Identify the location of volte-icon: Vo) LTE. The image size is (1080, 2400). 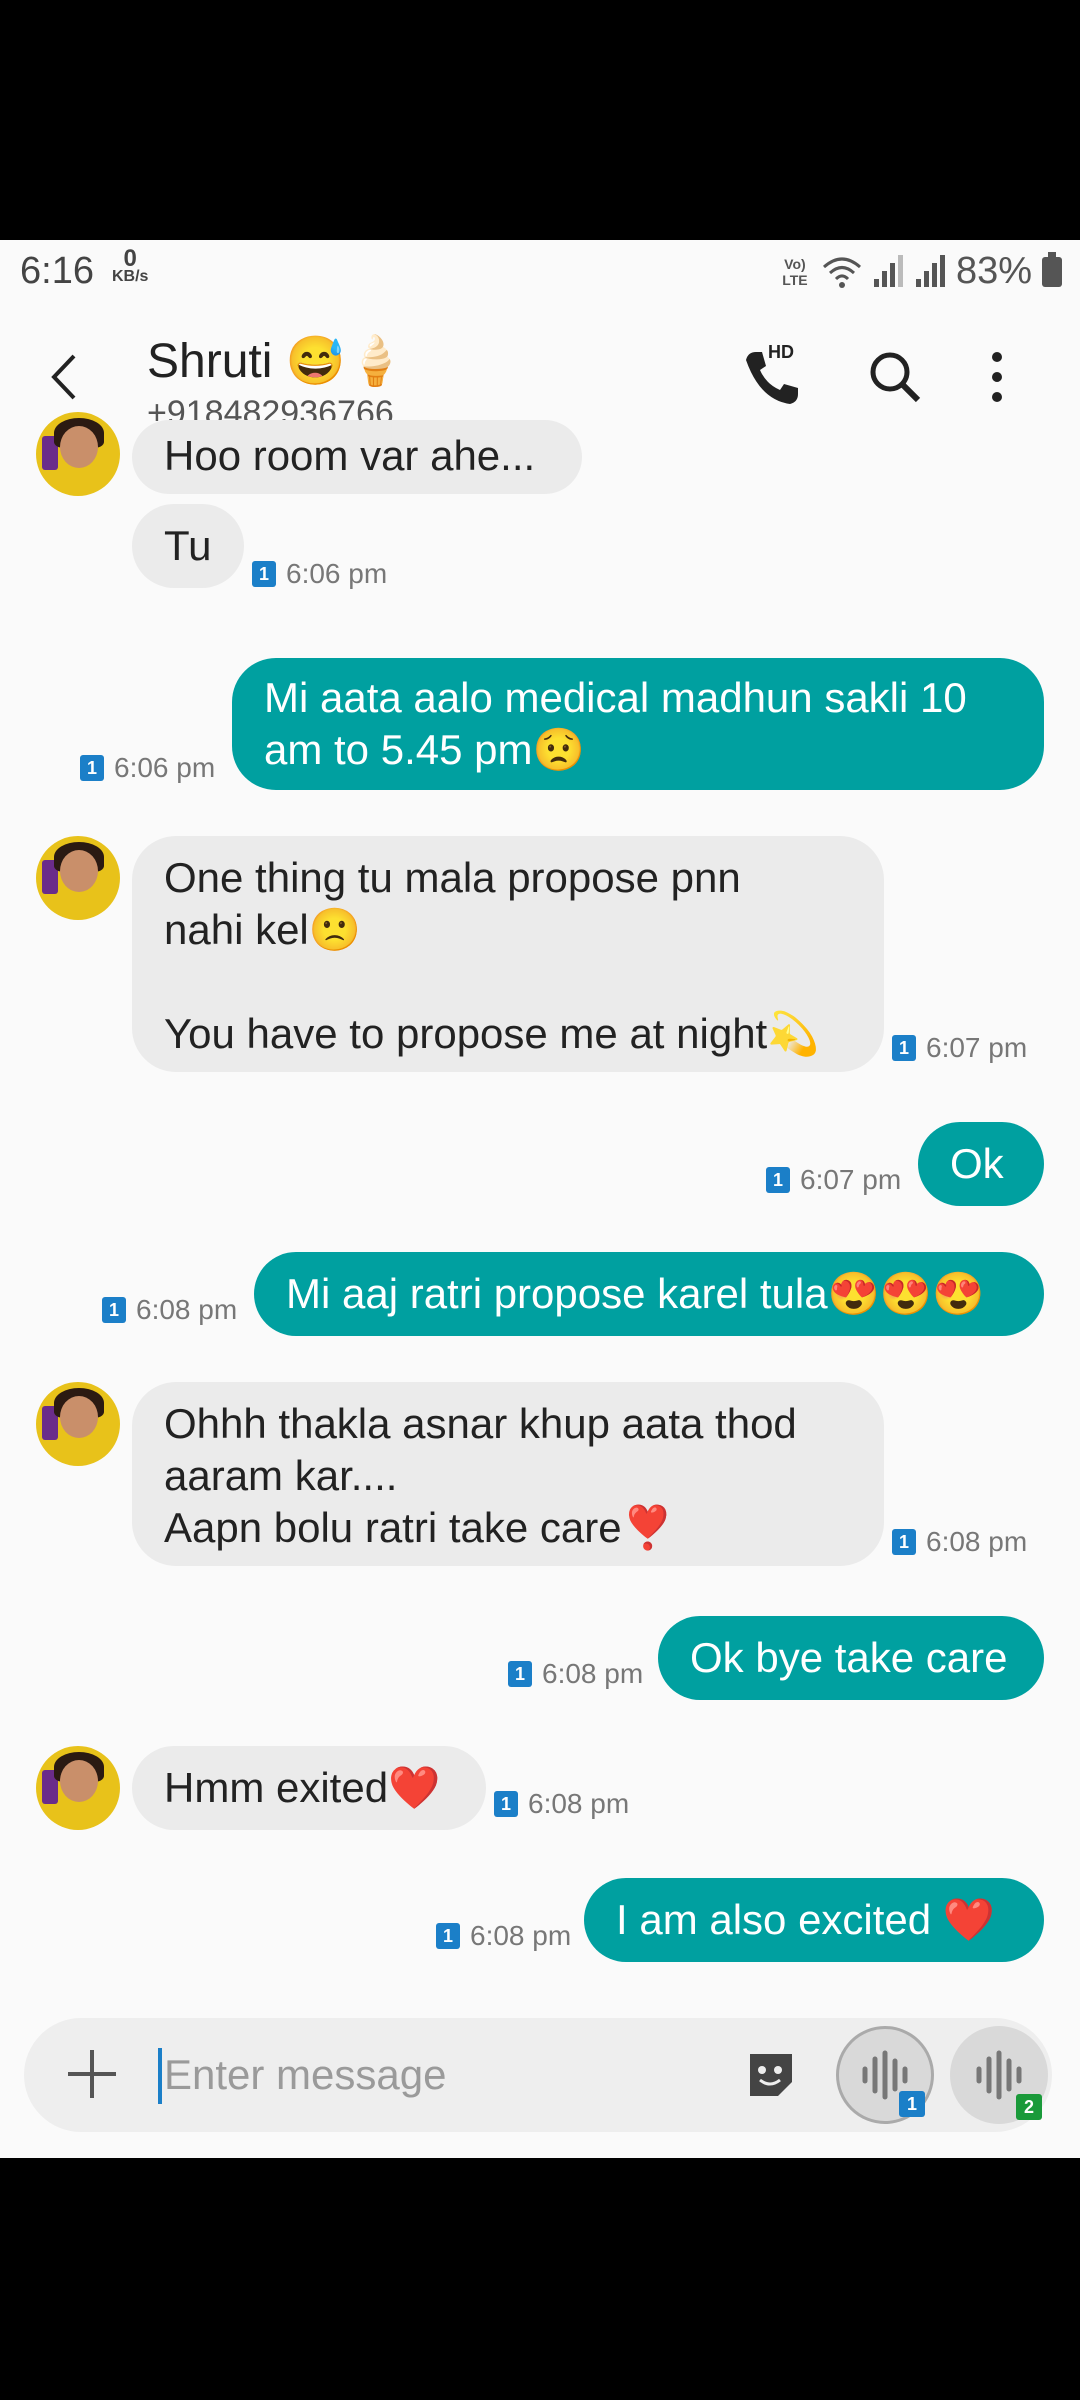
(795, 271).